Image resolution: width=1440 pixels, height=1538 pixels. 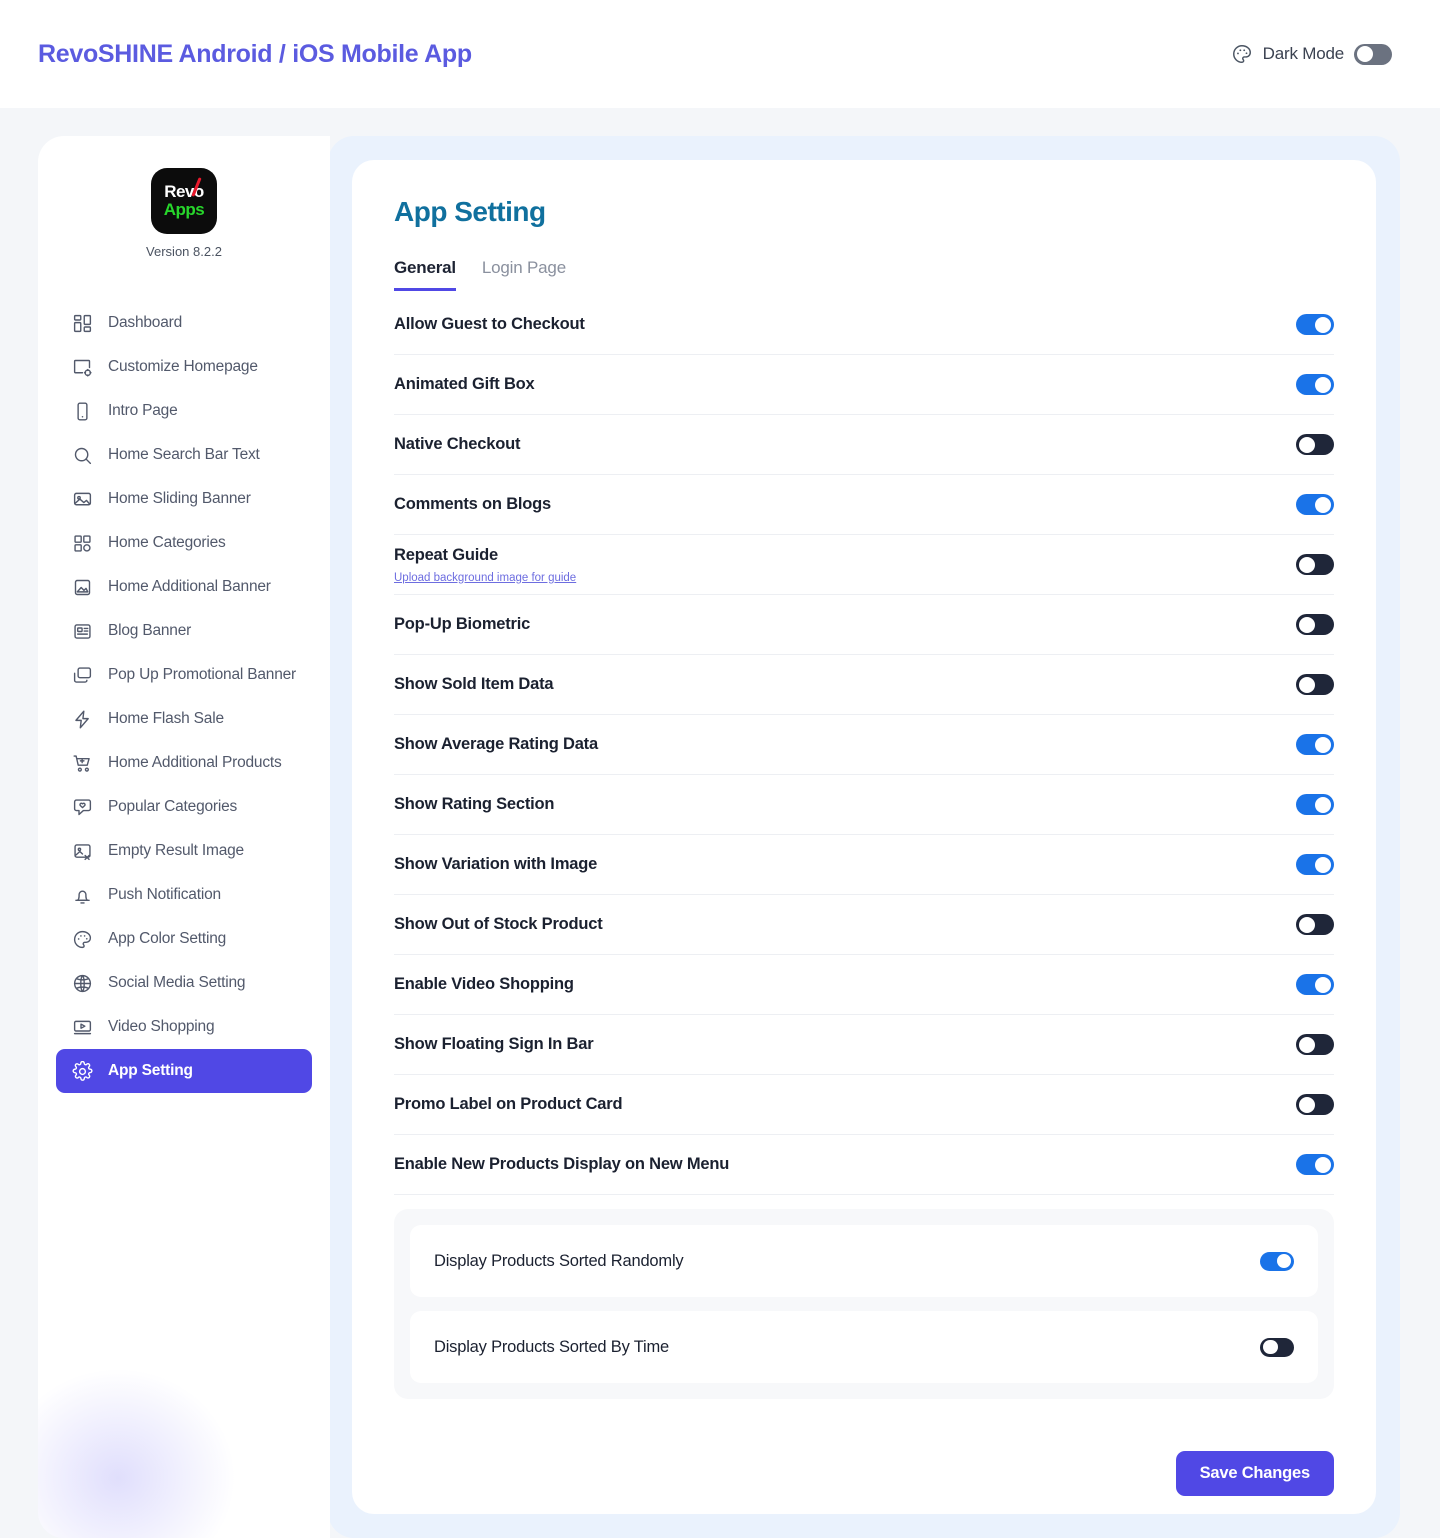 I want to click on setting-label: Pop-Up Biometric, so click(x=462, y=624).